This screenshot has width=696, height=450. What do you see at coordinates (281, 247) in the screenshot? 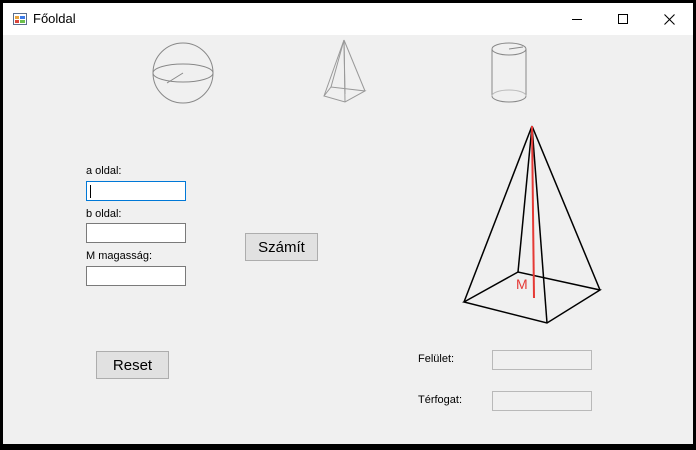
I see `calculate-button: Számít` at bounding box center [281, 247].